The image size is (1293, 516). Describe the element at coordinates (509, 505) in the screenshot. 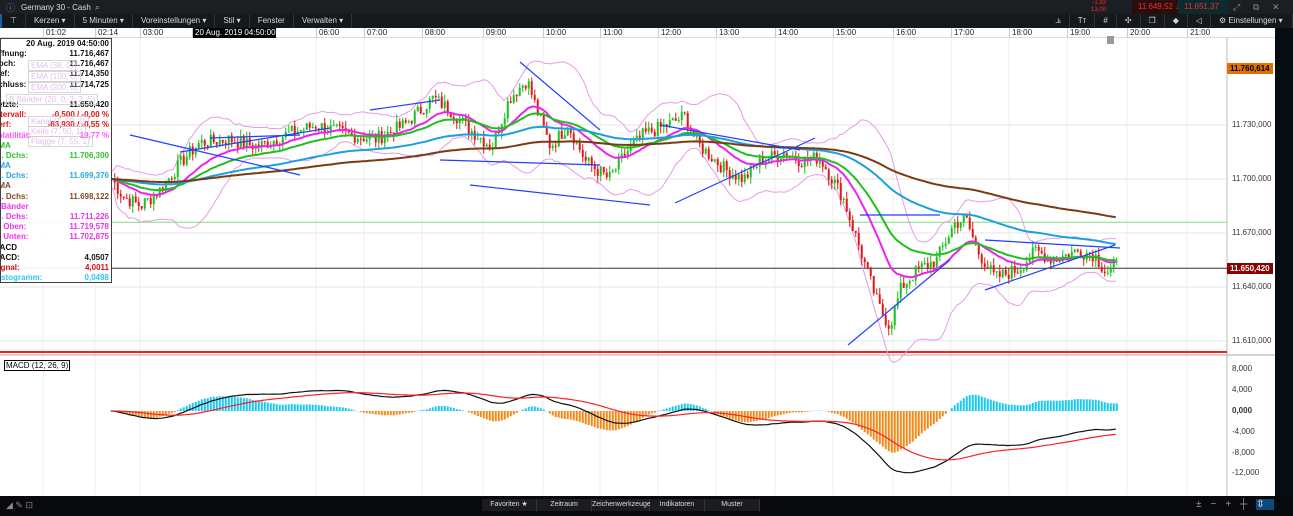

I see `tab-favorites: Favoriten ★` at that location.